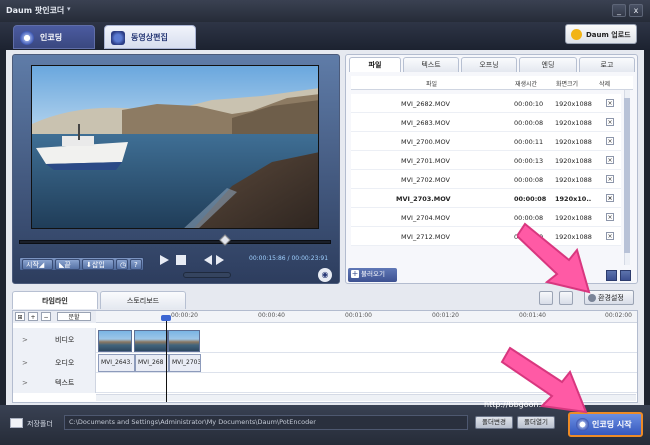 Image resolution: width=650 pixels, height=445 pixels. What do you see at coordinates (184, 315) in the screenshot?
I see `ruler-tick: 00:00:20` at bounding box center [184, 315].